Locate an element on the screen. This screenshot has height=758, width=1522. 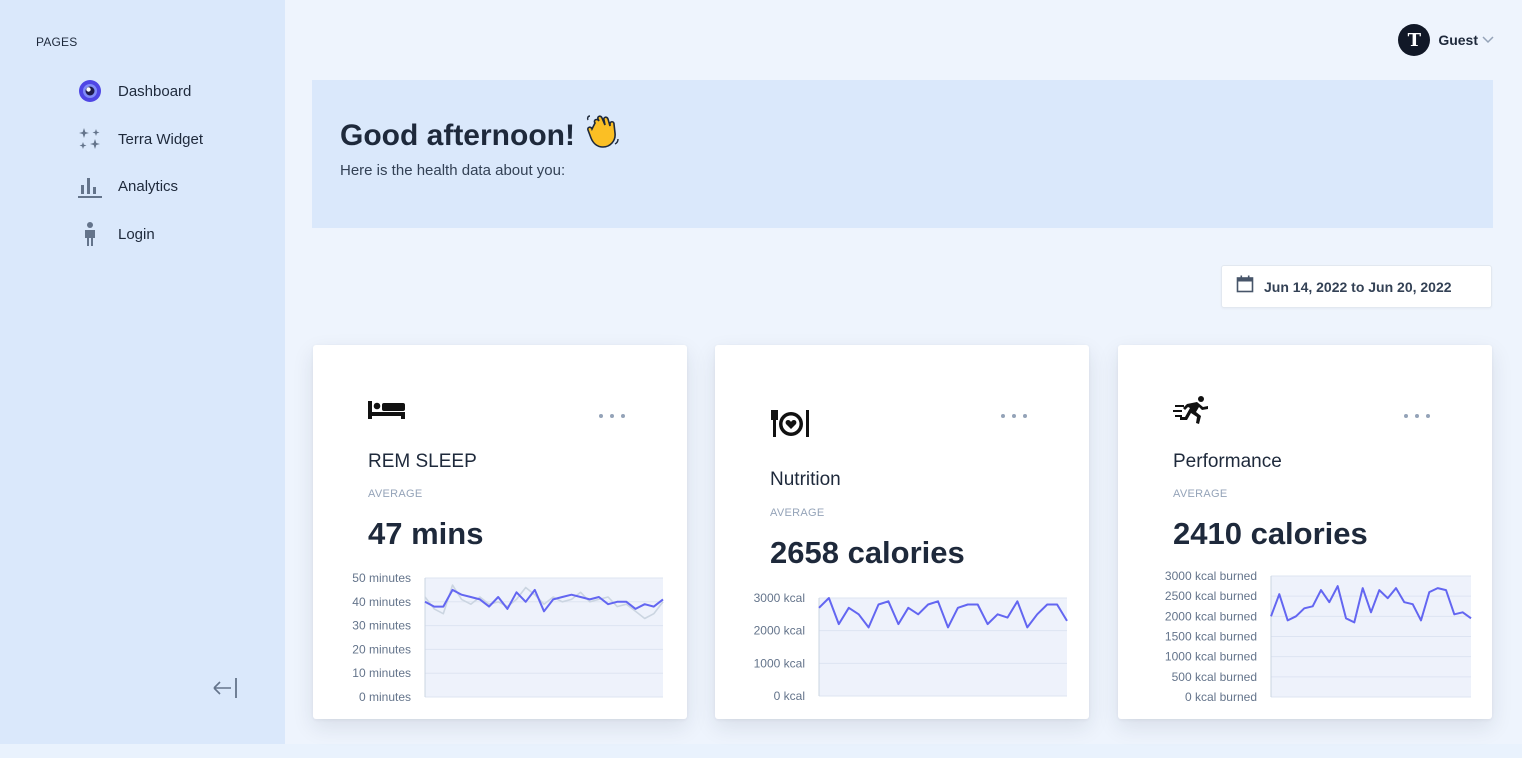
sidebar-item-label: Analytics is located at coordinates (148, 186).